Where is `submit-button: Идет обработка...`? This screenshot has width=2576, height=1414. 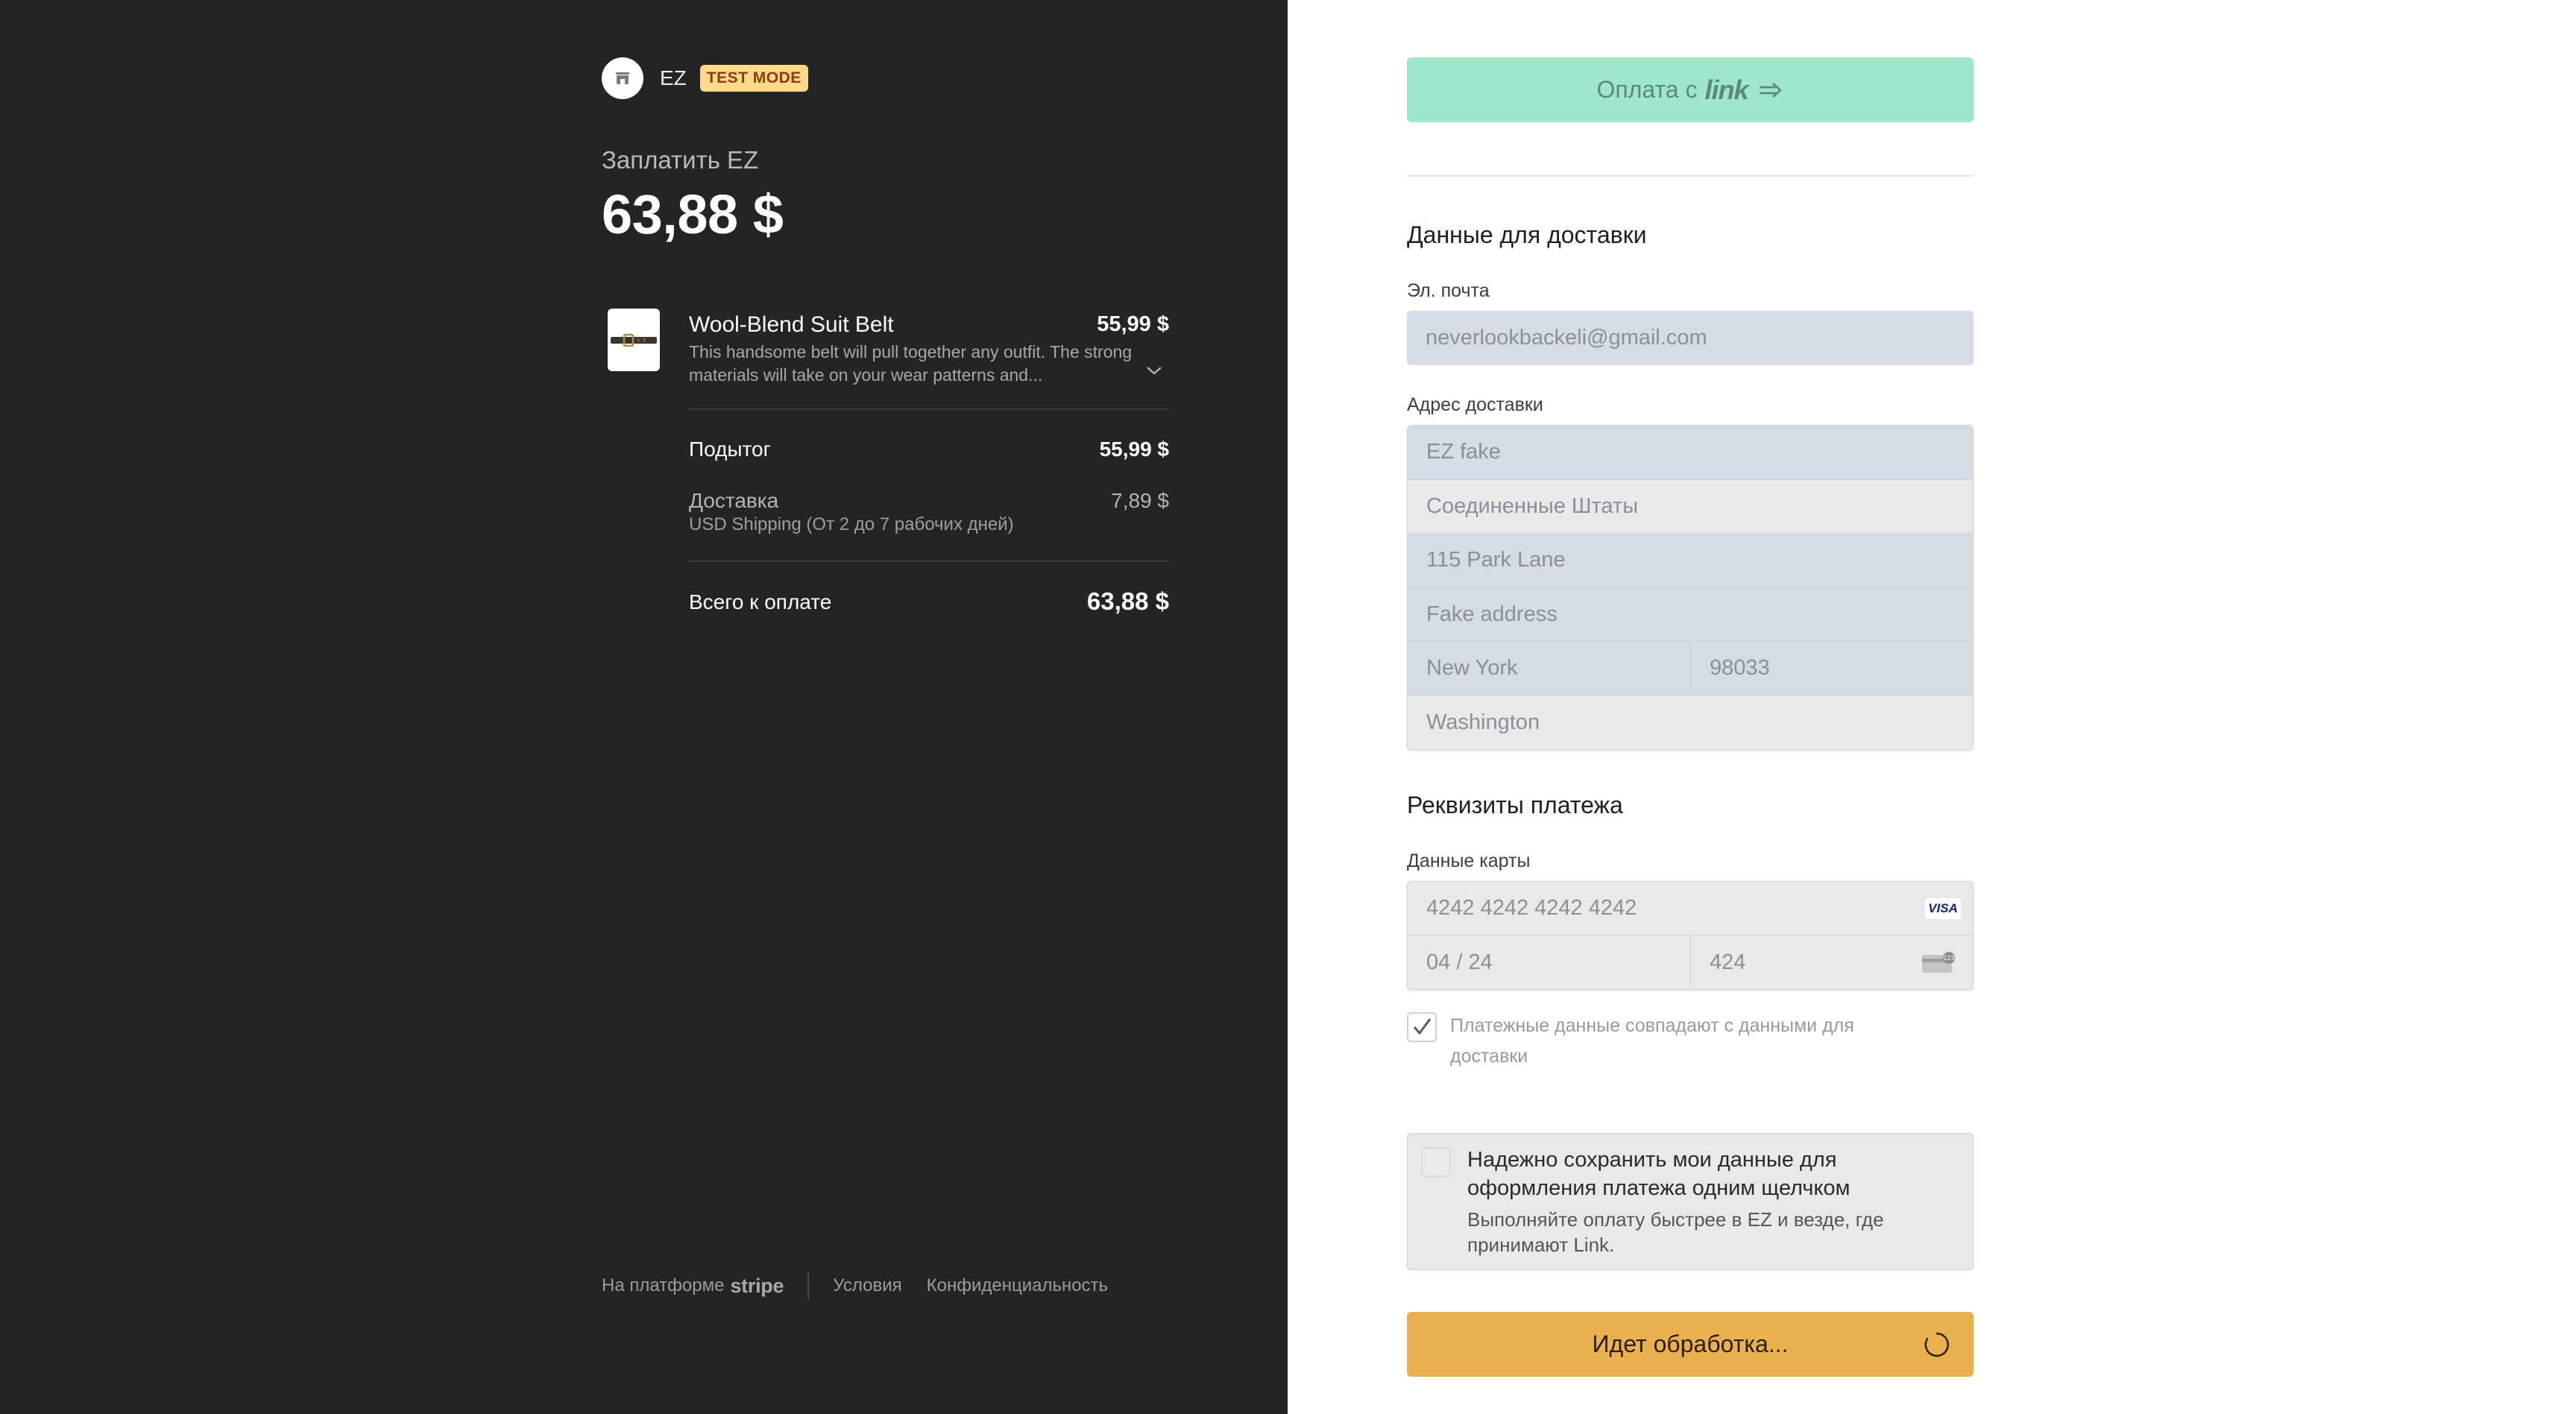 submit-button: Идет обработка... is located at coordinates (1690, 1344).